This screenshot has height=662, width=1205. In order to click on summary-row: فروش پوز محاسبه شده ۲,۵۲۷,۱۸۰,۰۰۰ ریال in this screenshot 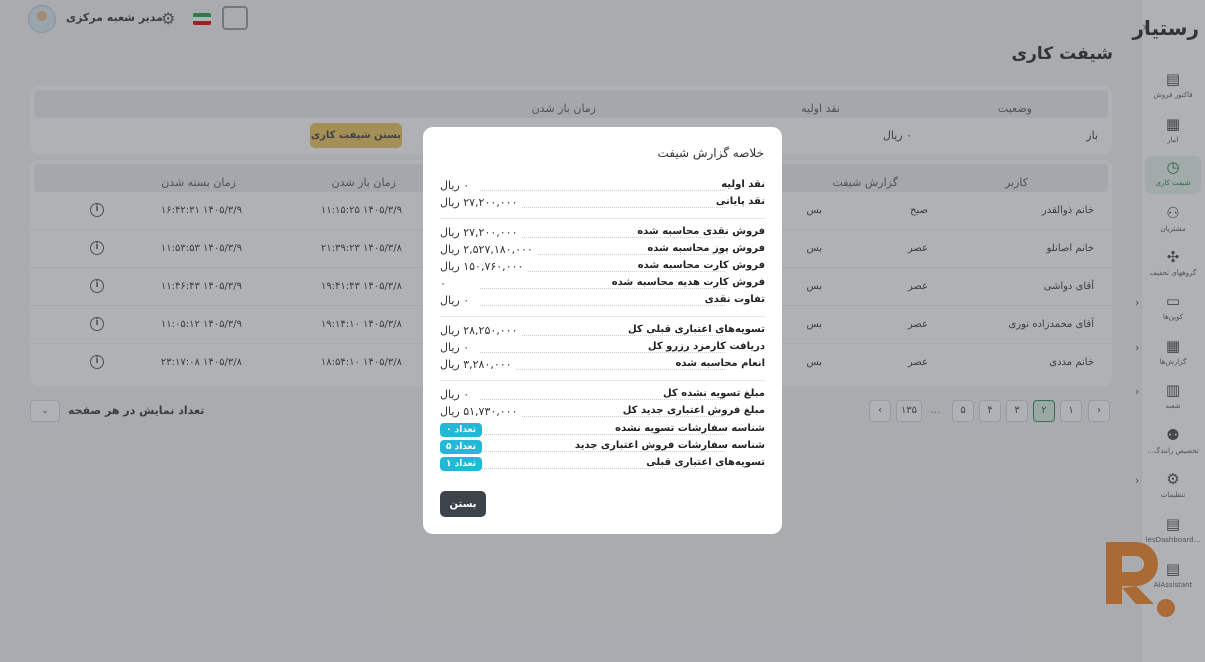, I will do `click(602, 251)`.